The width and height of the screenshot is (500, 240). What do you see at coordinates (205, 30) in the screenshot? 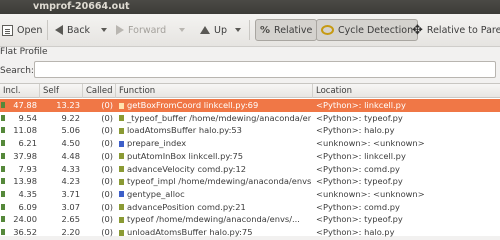
I see `arrow-up-icon` at bounding box center [205, 30].